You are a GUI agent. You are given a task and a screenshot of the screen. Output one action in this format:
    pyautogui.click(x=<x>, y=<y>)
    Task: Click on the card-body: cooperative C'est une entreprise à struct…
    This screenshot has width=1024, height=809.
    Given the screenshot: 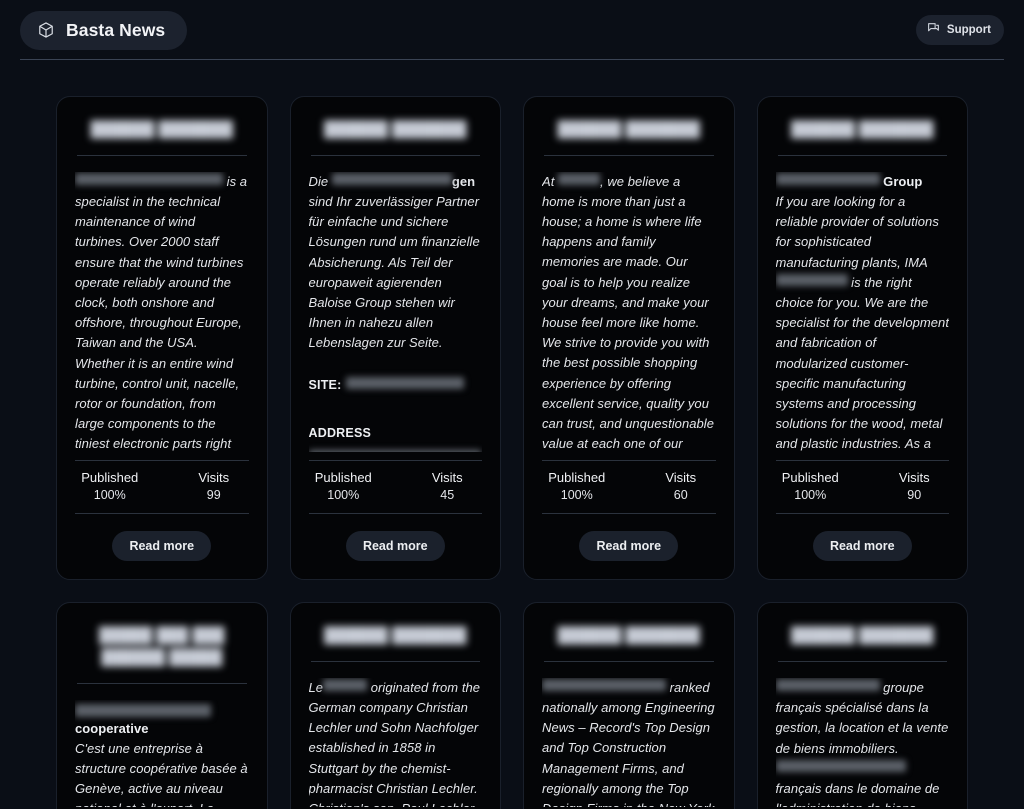 What is the action you would take?
    pyautogui.click(x=162, y=753)
    